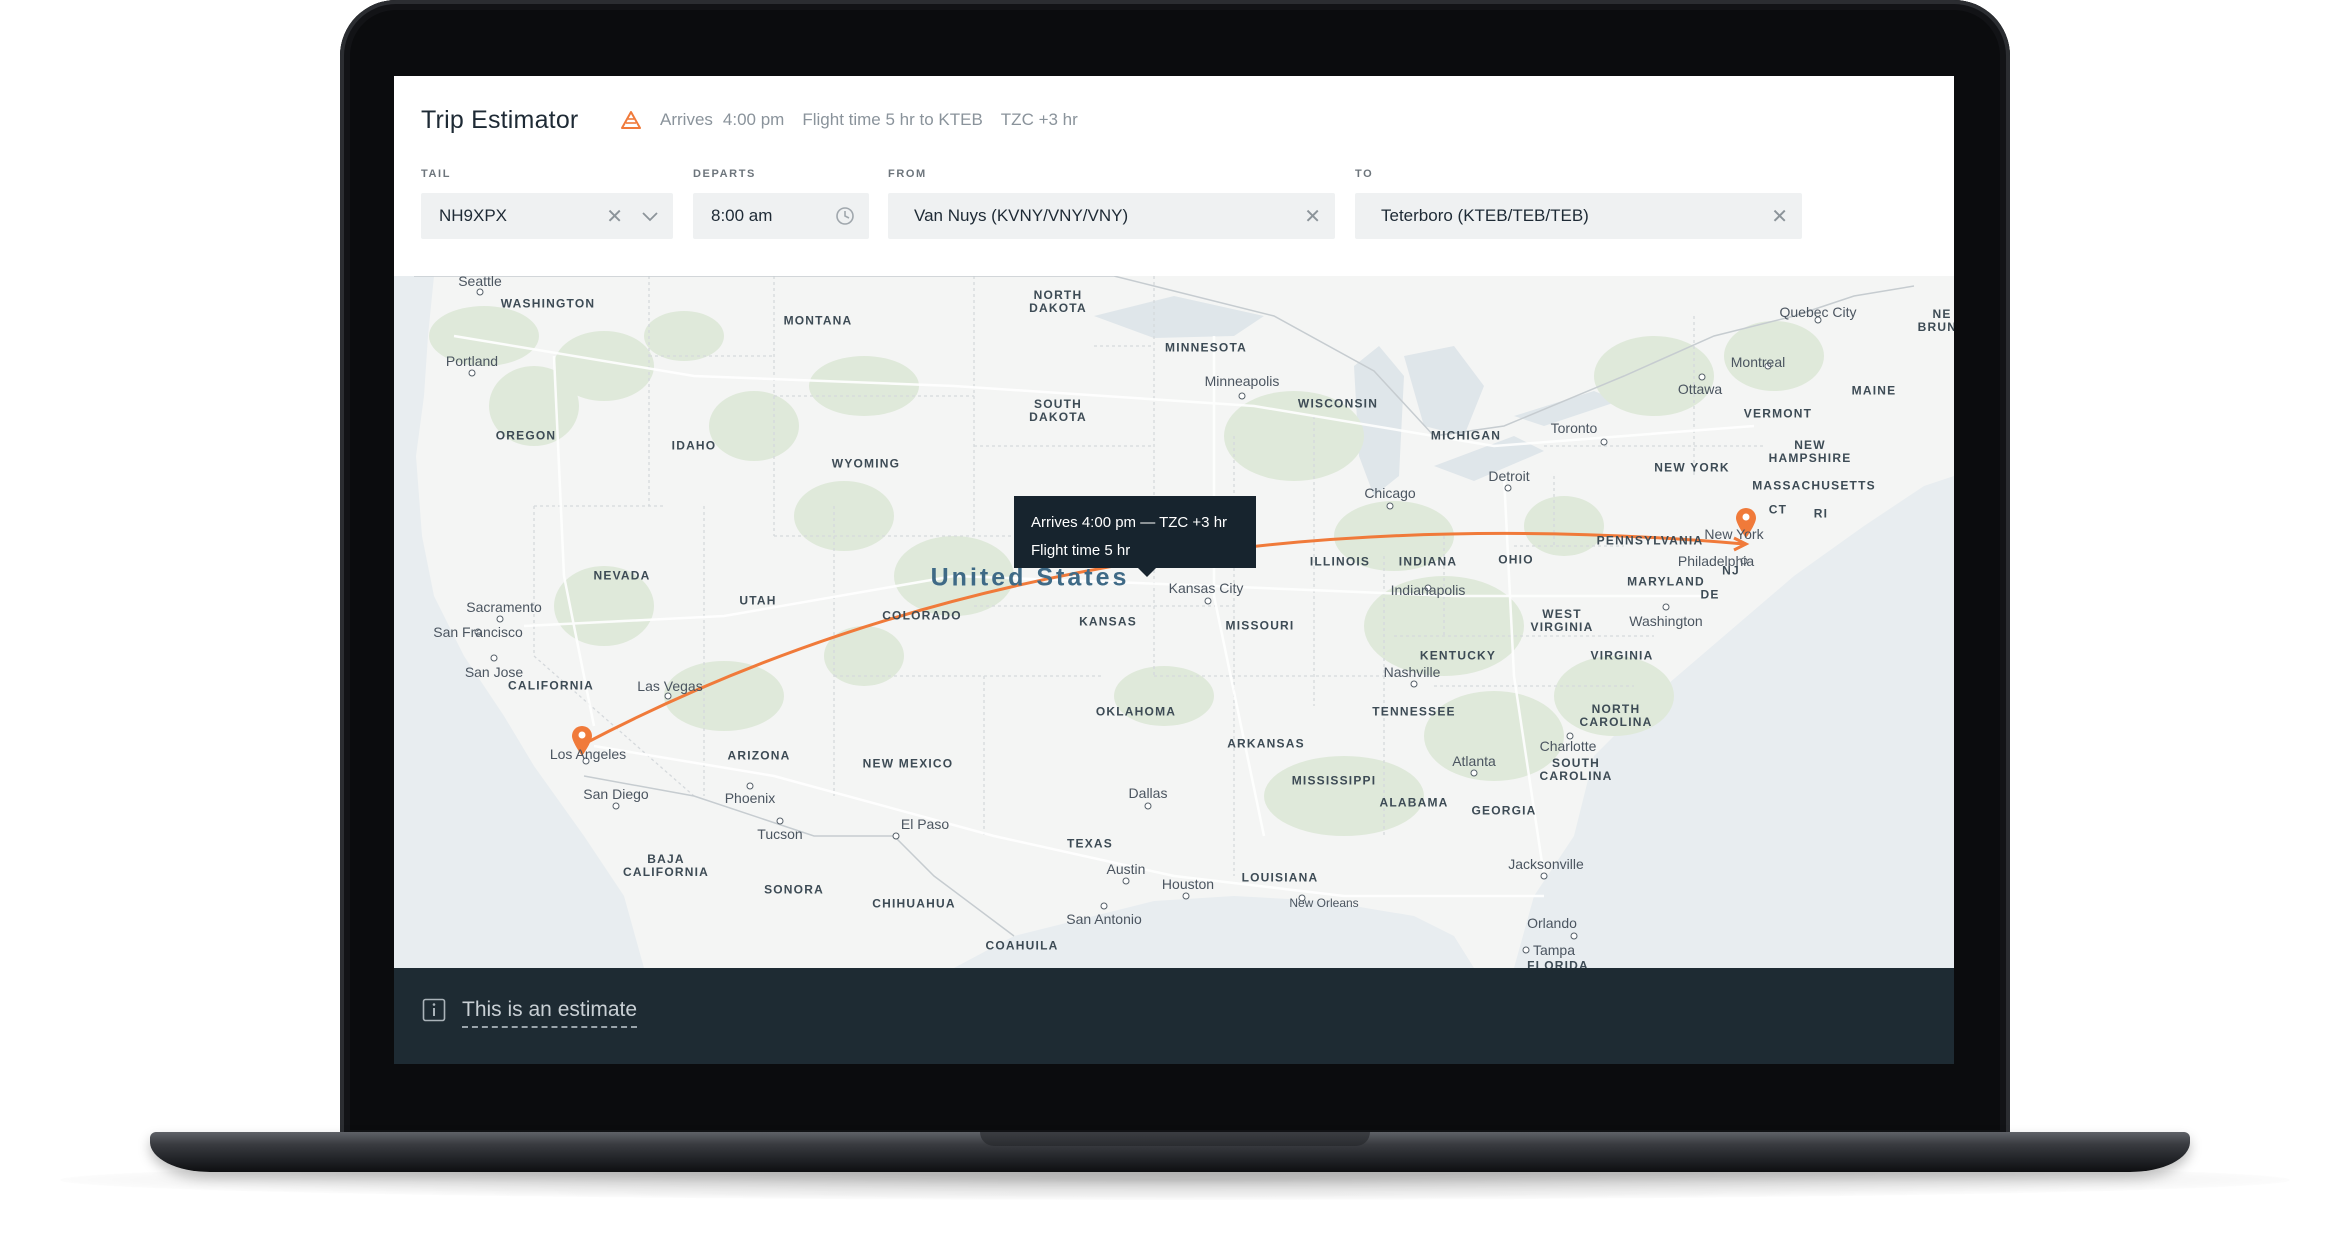 Image resolution: width=2336 pixels, height=1240 pixels. I want to click on state-label-maine: MAINE, so click(1874, 390).